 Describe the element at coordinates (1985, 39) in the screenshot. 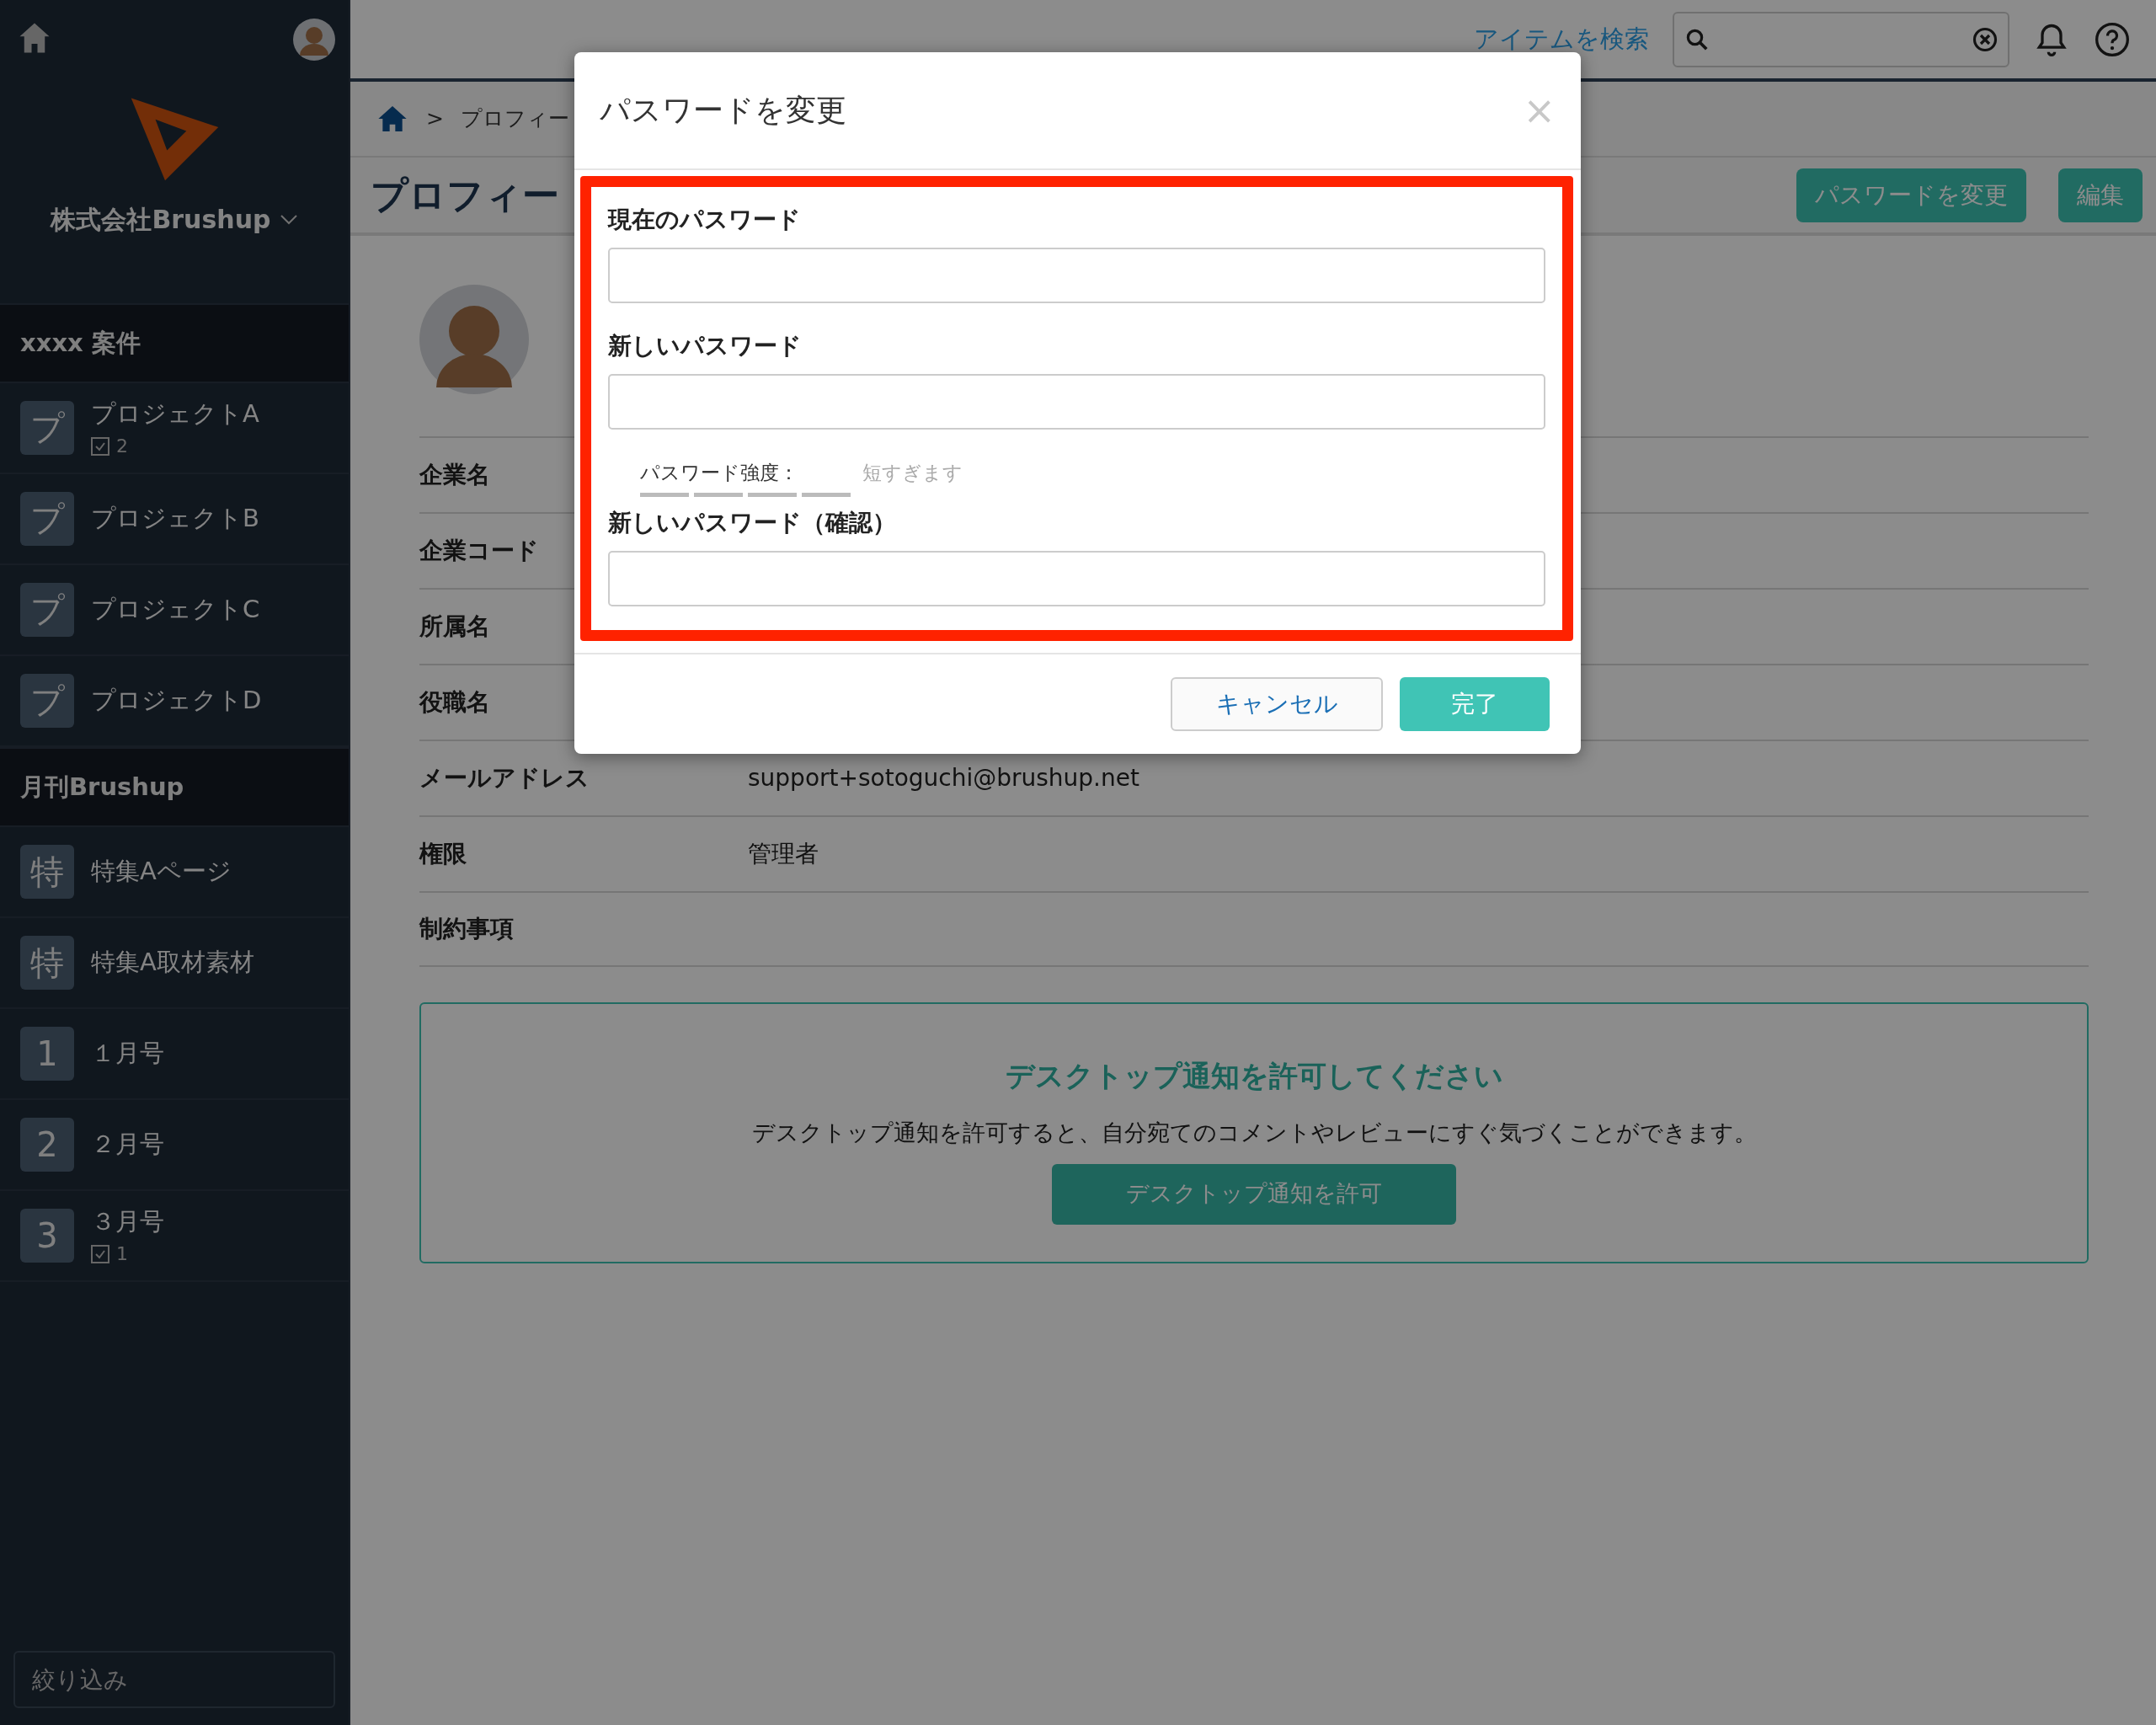

I see `clear-icon` at that location.